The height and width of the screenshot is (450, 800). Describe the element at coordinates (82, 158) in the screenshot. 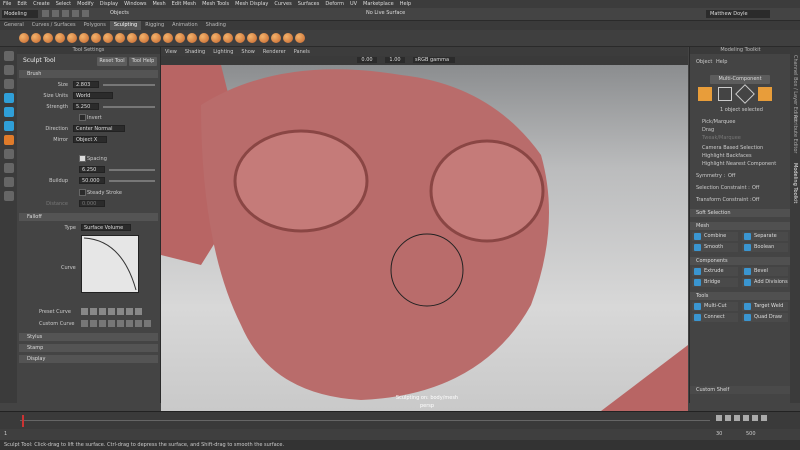

I see `spacing-checkbox` at that location.